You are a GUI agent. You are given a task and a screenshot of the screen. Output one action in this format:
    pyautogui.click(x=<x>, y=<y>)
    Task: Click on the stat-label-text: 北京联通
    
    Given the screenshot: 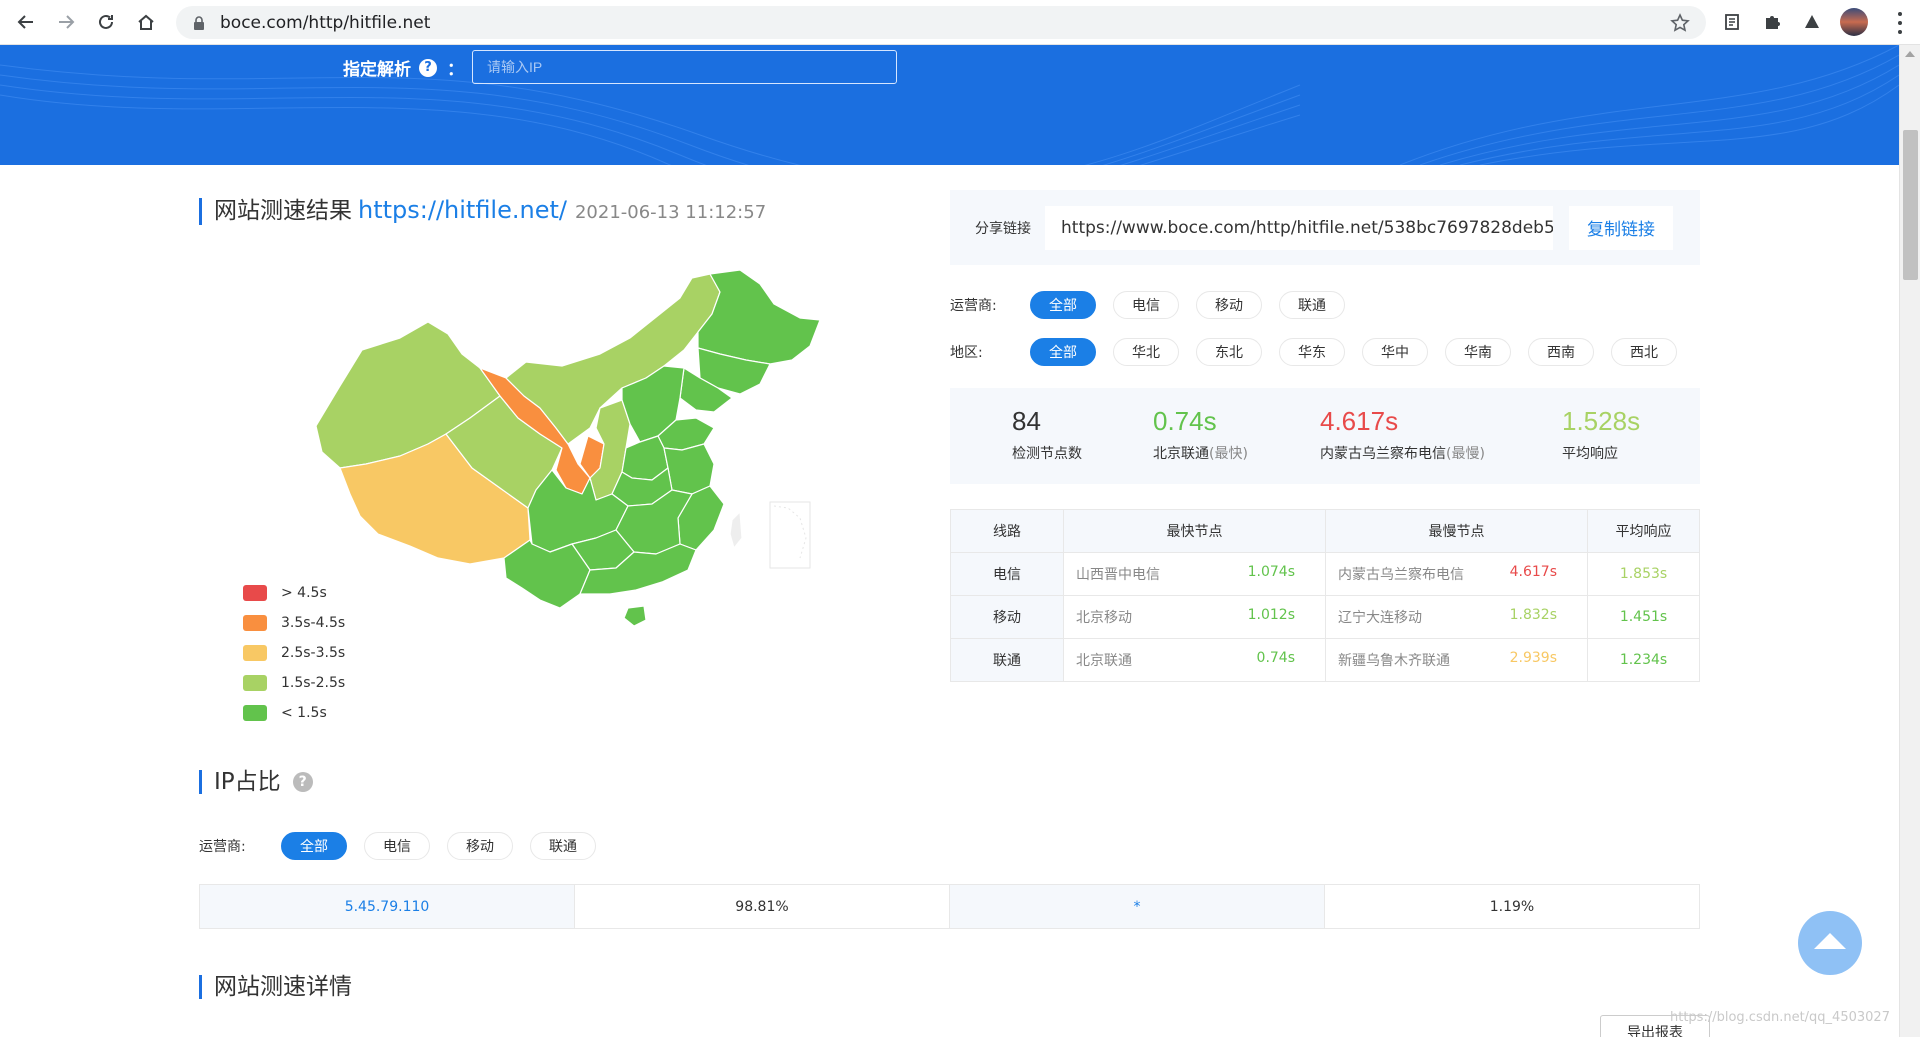 What is the action you would take?
    pyautogui.click(x=1181, y=454)
    